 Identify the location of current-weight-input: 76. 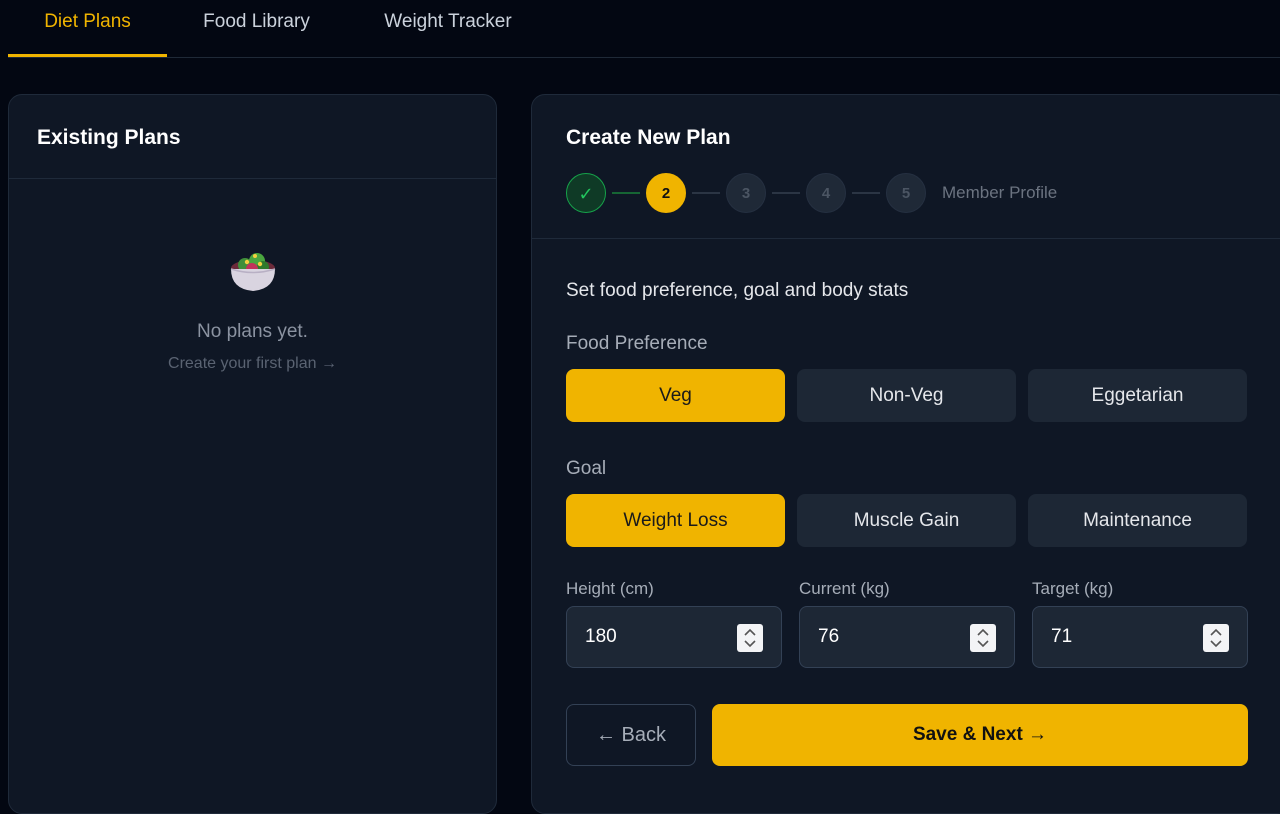
(907, 637).